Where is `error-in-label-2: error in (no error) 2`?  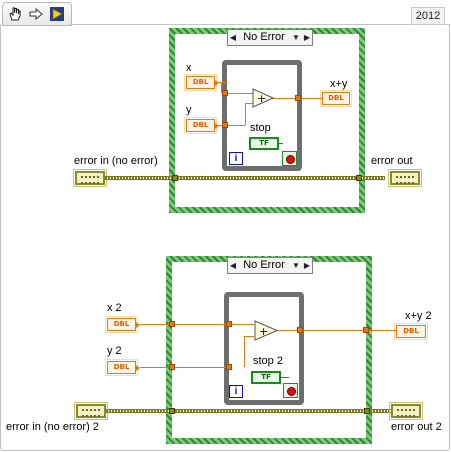
error-in-label-2: error in (no error) 2 is located at coordinates (52, 427).